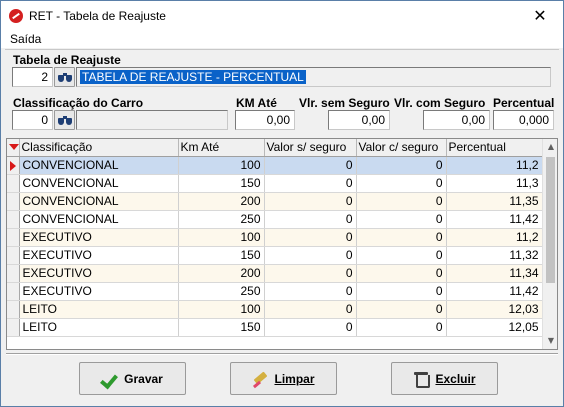  I want to click on column-header-valor-sem-seguro: Valor s/ seguro, so click(310, 148).